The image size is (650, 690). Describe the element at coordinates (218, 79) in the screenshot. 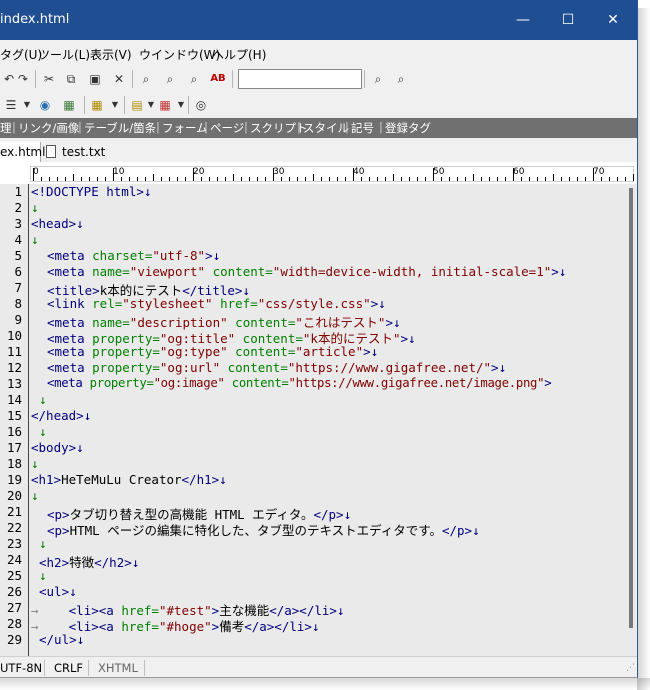

I see `spellcheck-icon: AB` at that location.